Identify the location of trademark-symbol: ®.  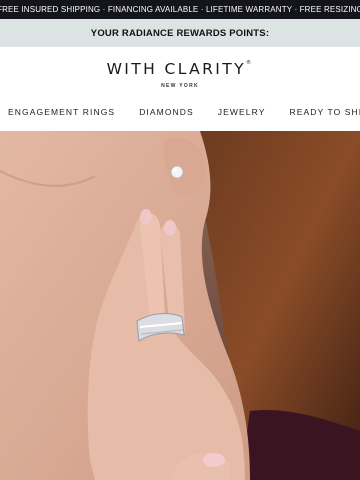
(250, 63).